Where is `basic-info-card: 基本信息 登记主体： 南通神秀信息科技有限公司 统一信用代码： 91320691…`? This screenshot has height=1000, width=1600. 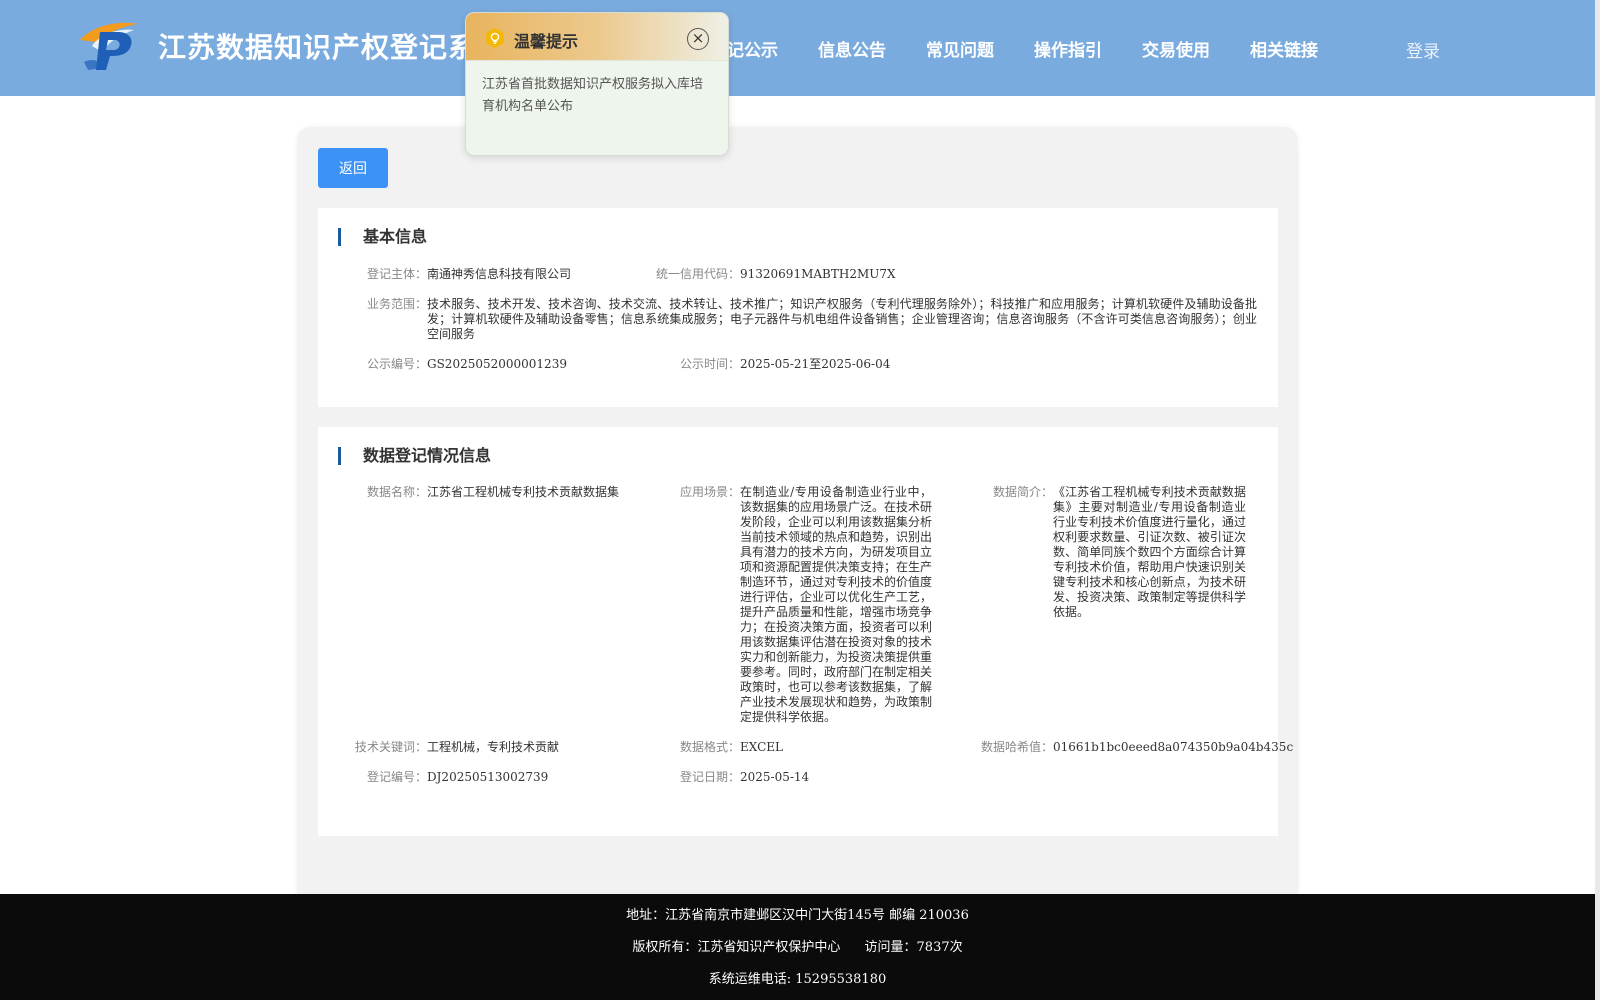 basic-info-card: 基本信息 登记主体： 南通神秀信息科技有限公司 统一信用代码： 91320691… is located at coordinates (798, 307).